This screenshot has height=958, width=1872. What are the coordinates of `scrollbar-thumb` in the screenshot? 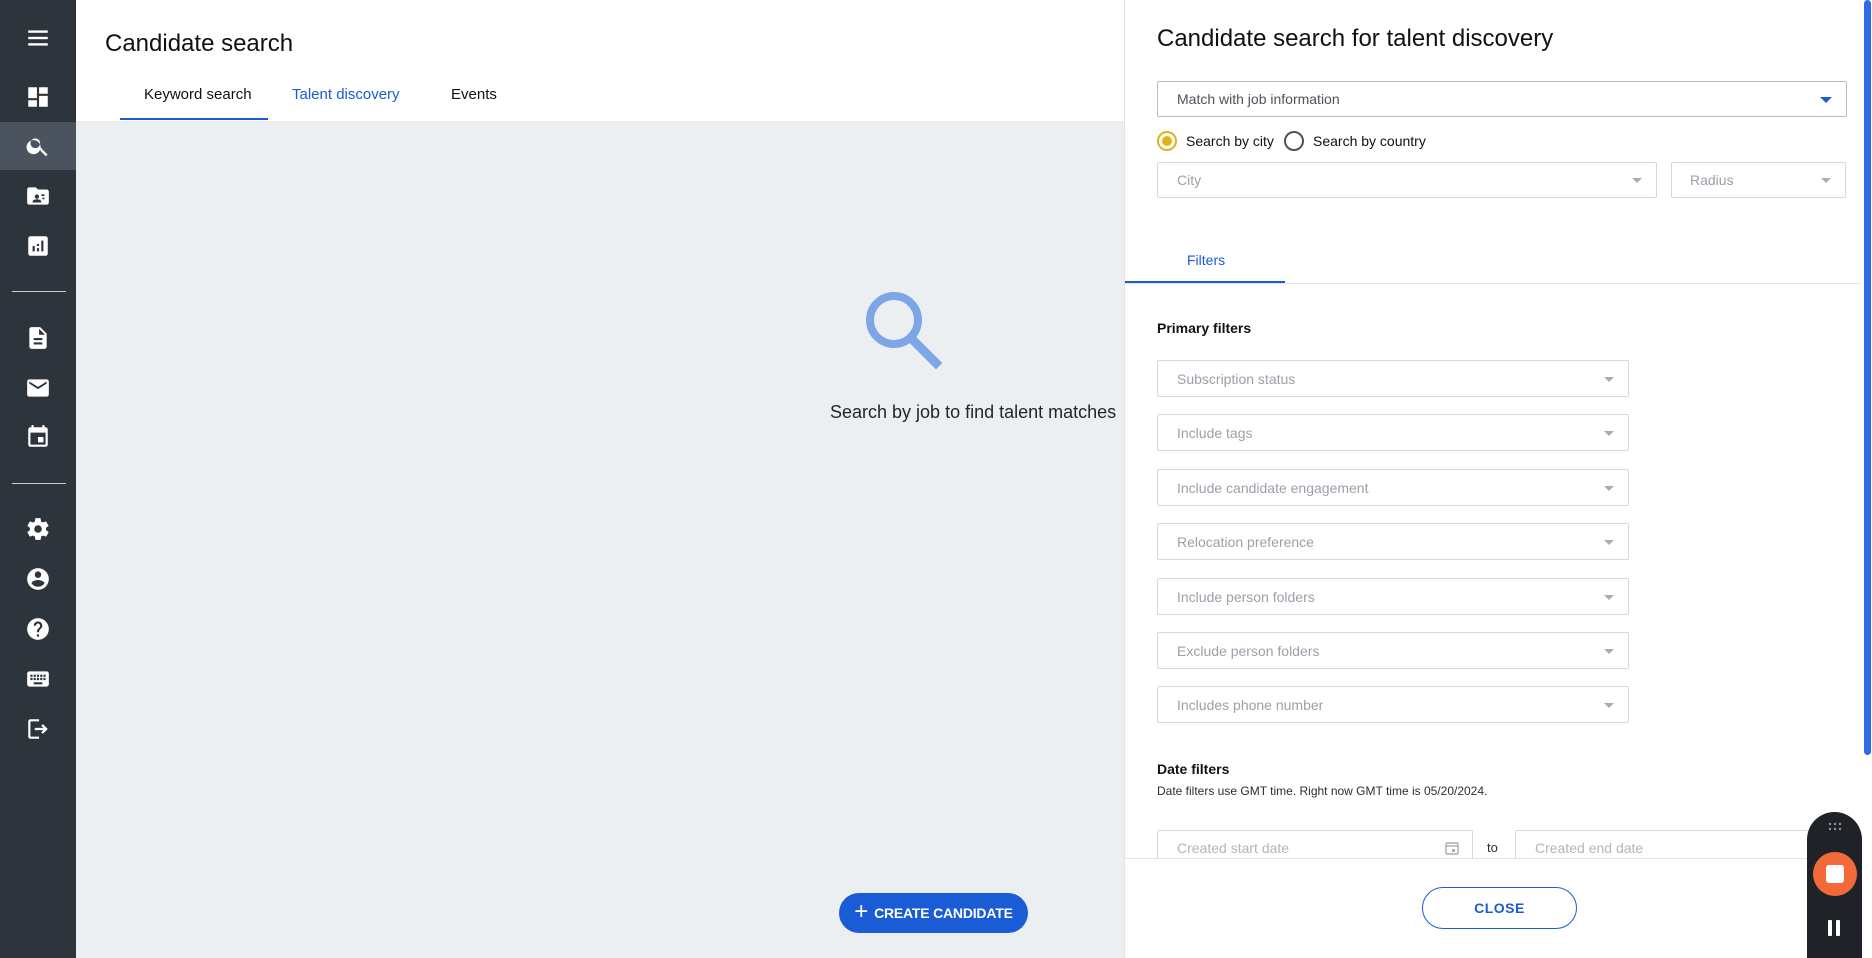 It's located at (1867, 377).